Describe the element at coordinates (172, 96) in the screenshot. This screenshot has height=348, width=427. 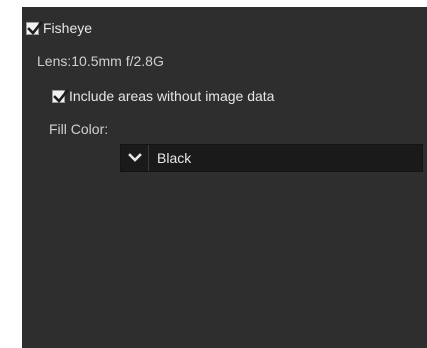
I see `include-areas-label: Include areas without image data` at that location.